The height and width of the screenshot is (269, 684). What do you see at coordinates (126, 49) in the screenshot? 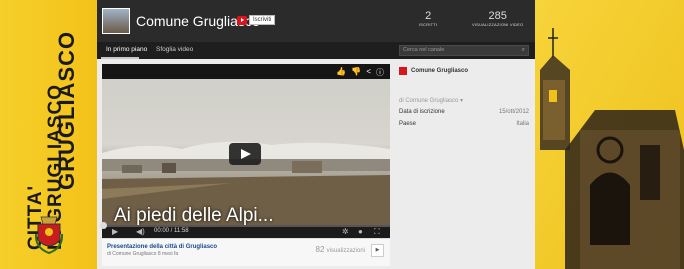
I see `tab-in-primo-piano: In primo piano` at bounding box center [126, 49].